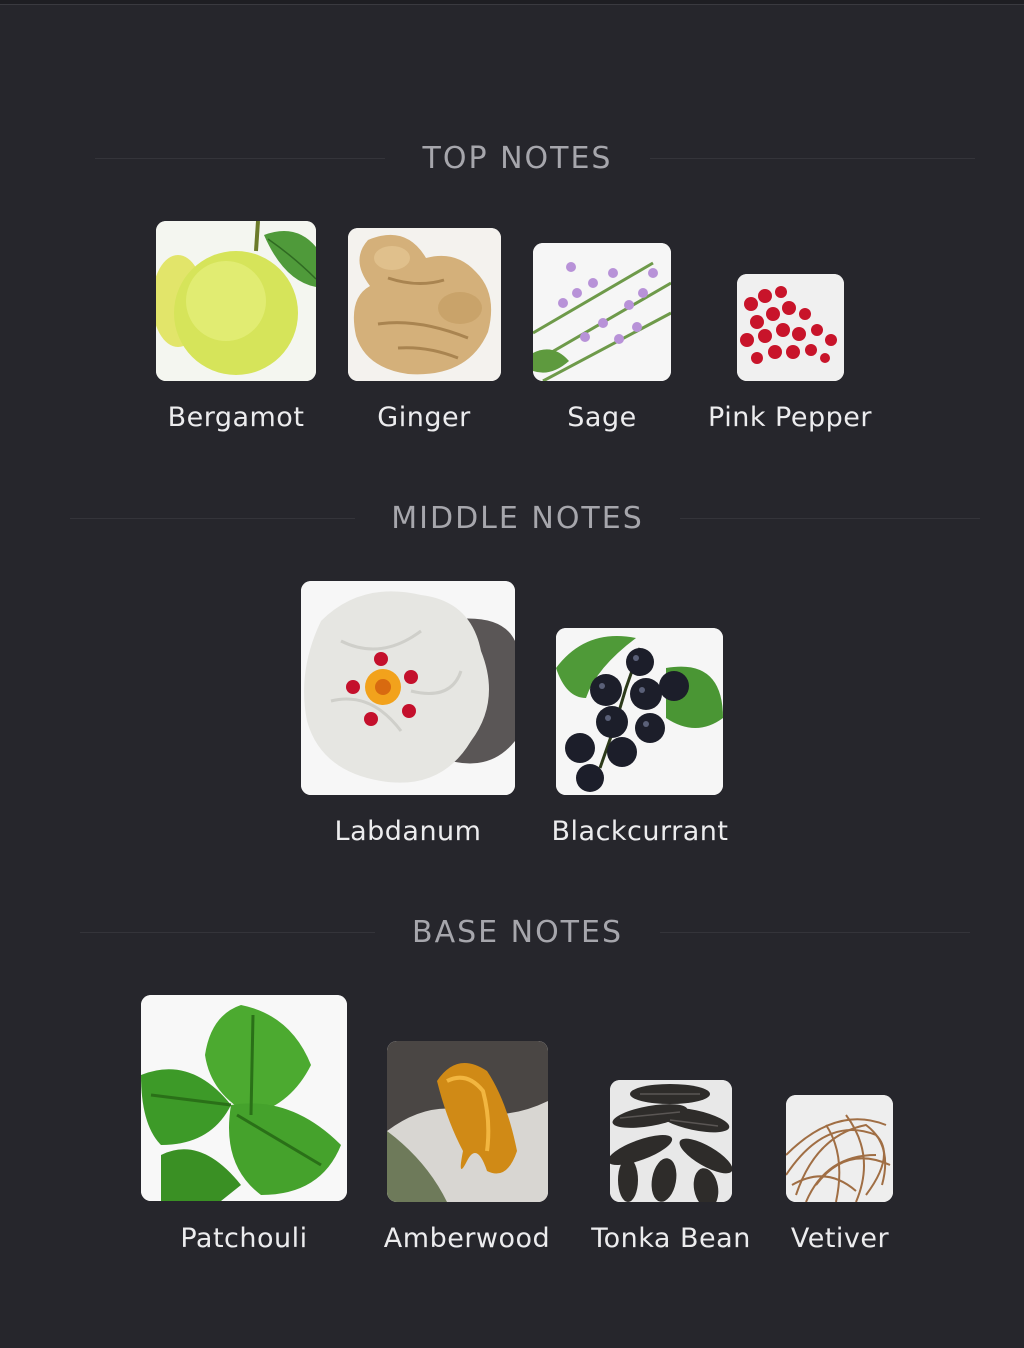 The width and height of the screenshot is (1024, 1348). I want to click on top-notes-header: TOP NOTES, so click(512, 159).